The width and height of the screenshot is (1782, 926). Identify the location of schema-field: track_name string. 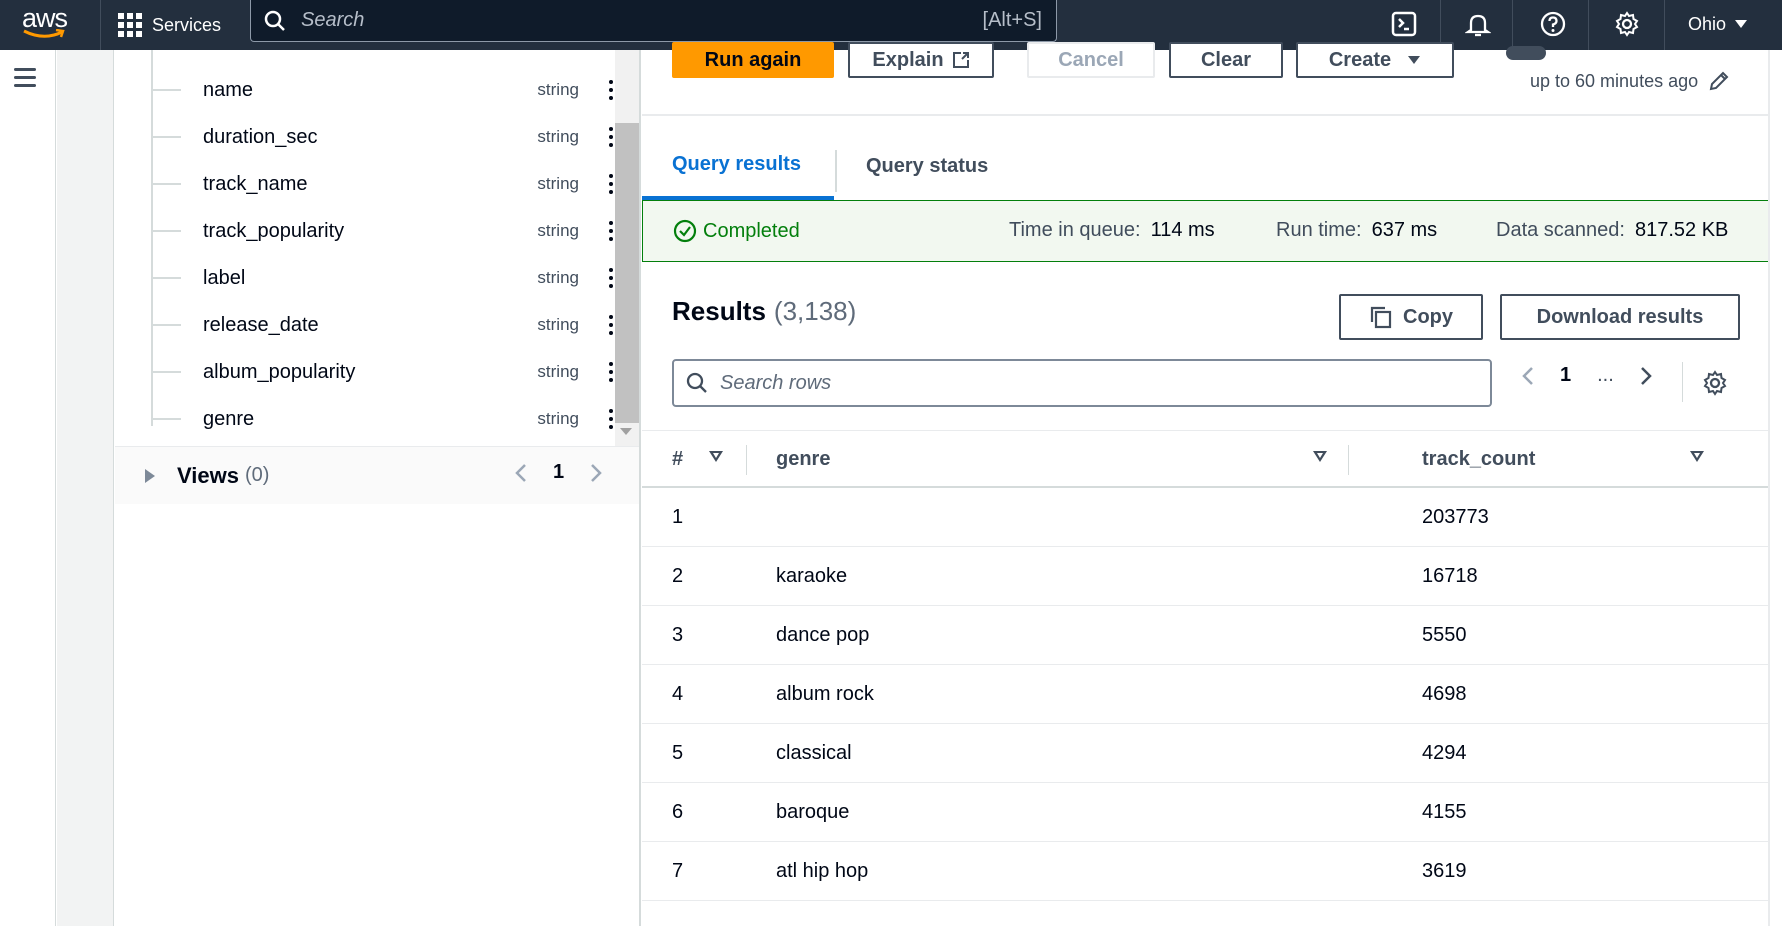
(386, 184).